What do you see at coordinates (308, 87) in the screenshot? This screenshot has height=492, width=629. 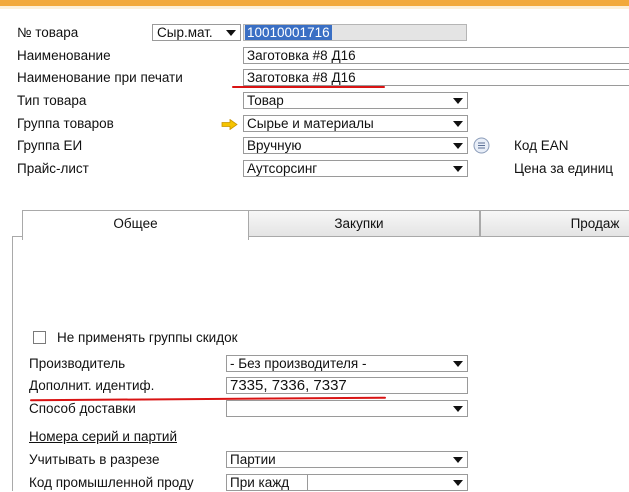 I see `red-underline-annotation` at bounding box center [308, 87].